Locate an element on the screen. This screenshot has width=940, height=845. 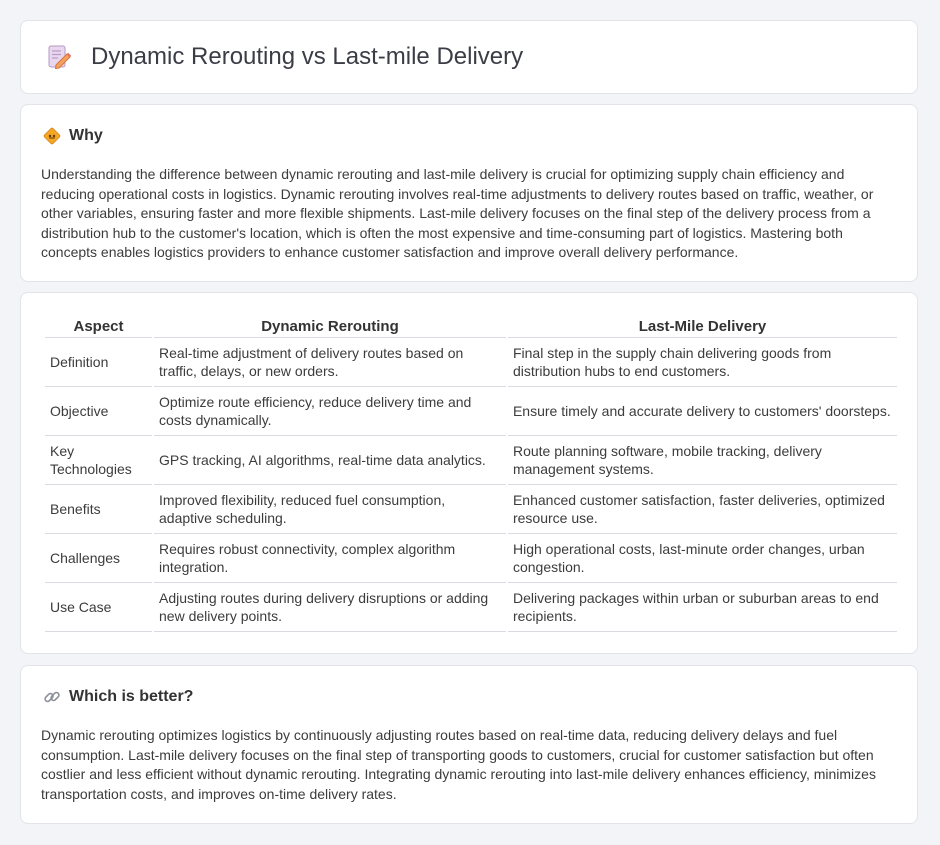
better-heading: Which is better? is located at coordinates (118, 697).